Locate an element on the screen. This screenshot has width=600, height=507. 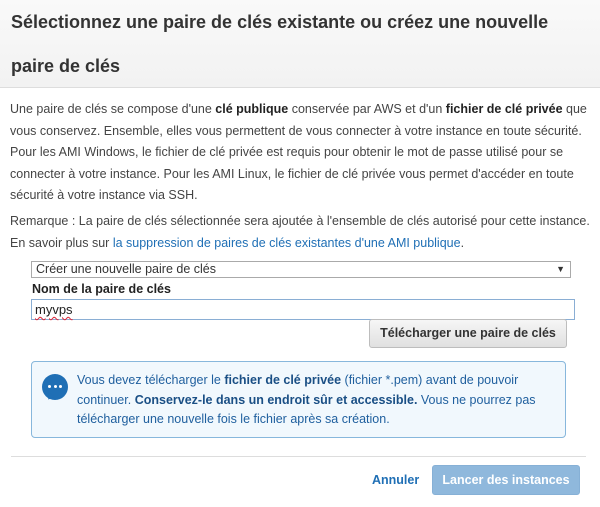
download-key-pair-button: Télécharger une paire de clés is located at coordinates (468, 333).